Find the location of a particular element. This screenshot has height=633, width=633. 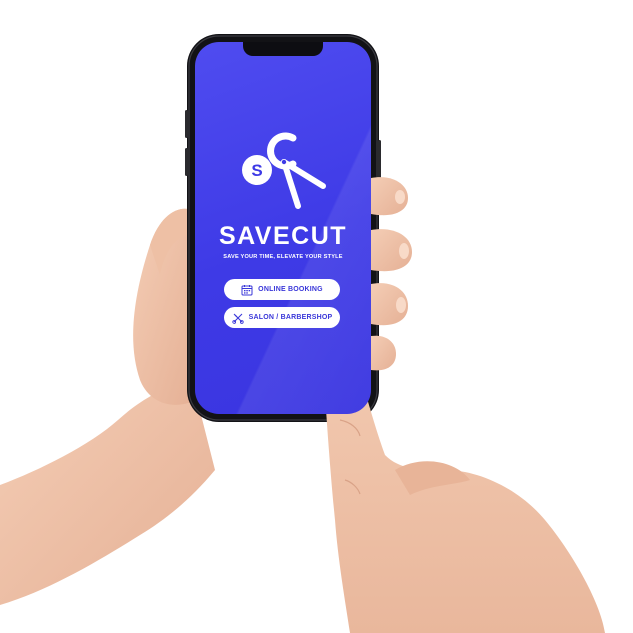

scissors-comb-icon is located at coordinates (237, 318).